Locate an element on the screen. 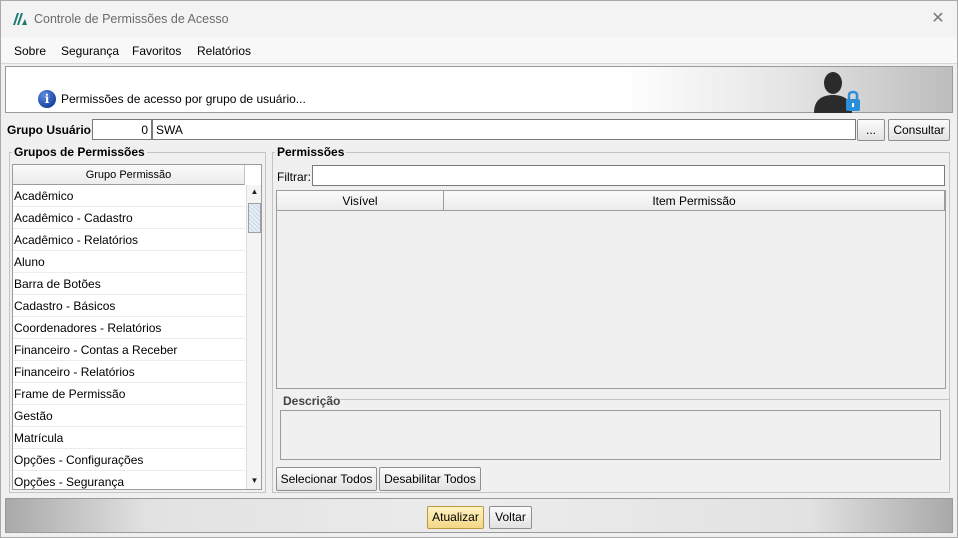 The height and width of the screenshot is (538, 958). user-lock-icon is located at coordinates (837, 92).